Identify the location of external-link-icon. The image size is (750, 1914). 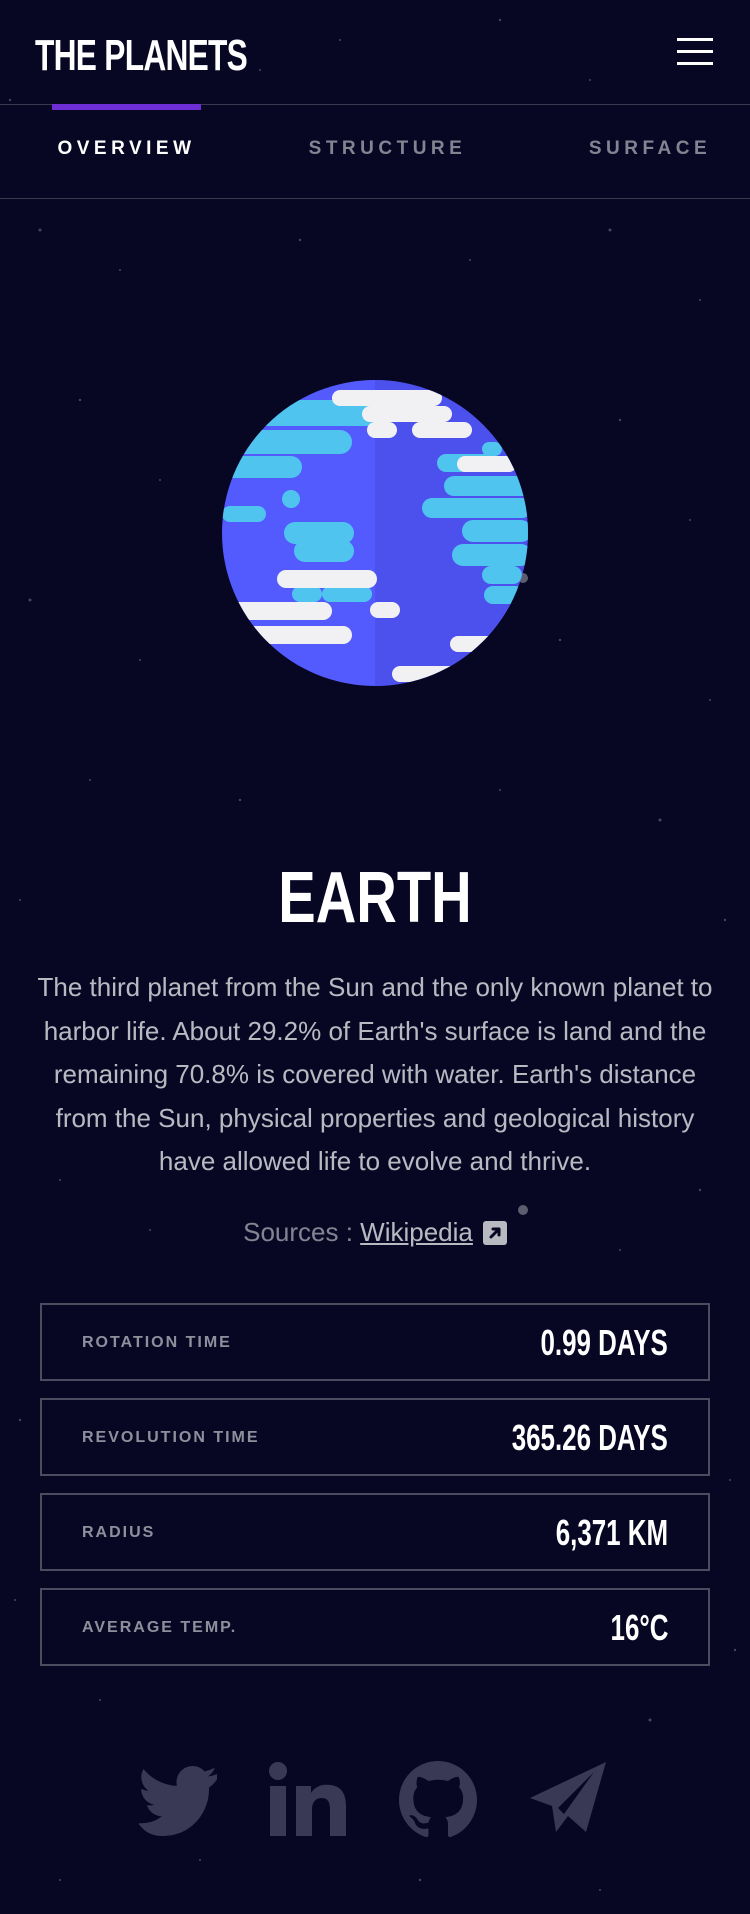
(494, 1236).